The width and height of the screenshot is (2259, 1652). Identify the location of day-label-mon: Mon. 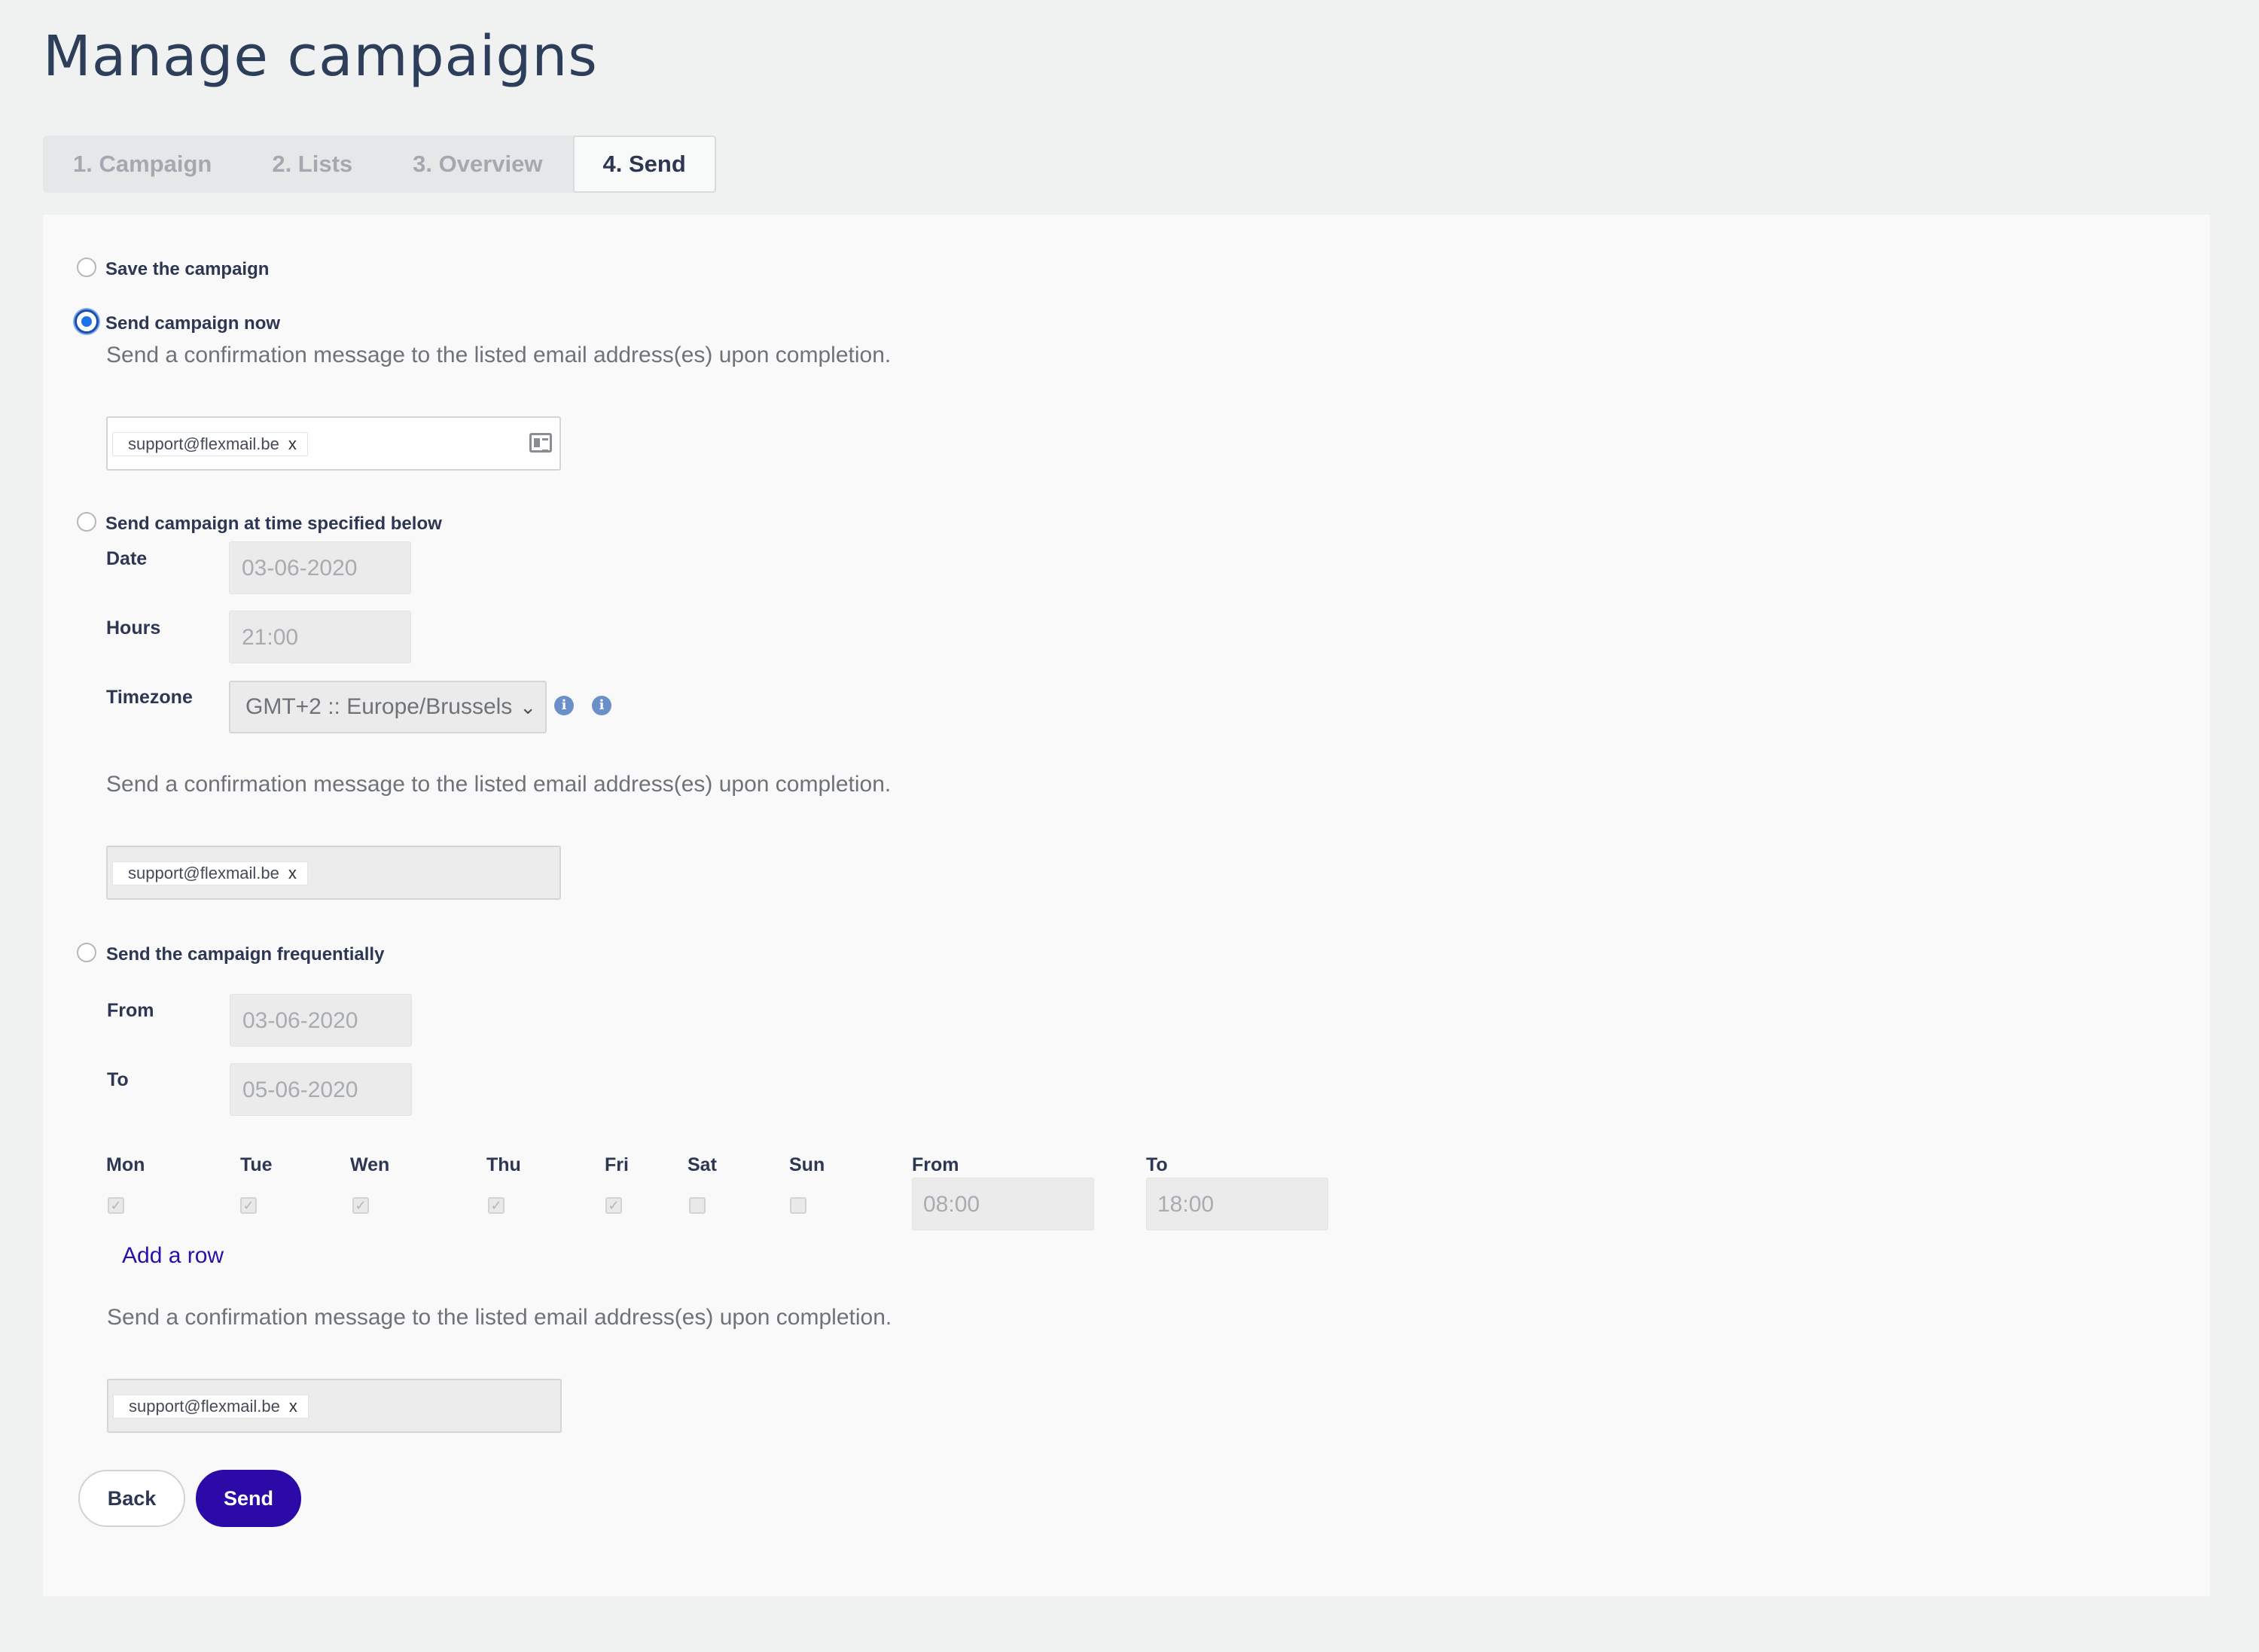
(125, 1164).